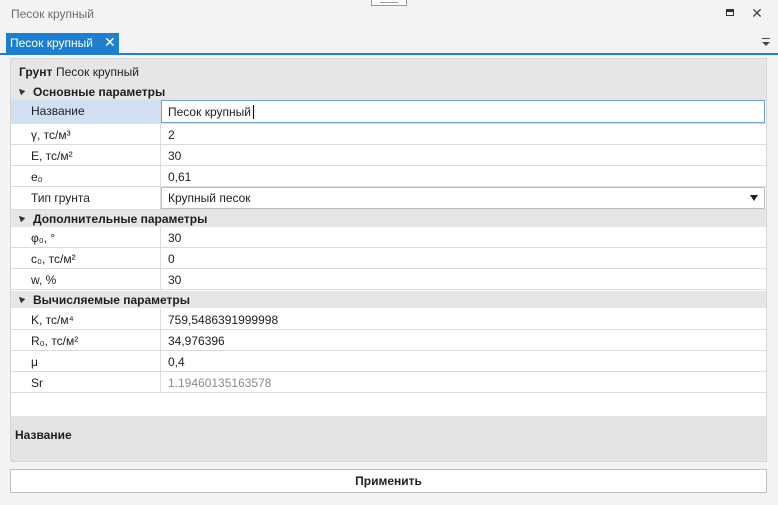 This screenshot has width=778, height=505. I want to click on property-key: Название, so click(86, 111).